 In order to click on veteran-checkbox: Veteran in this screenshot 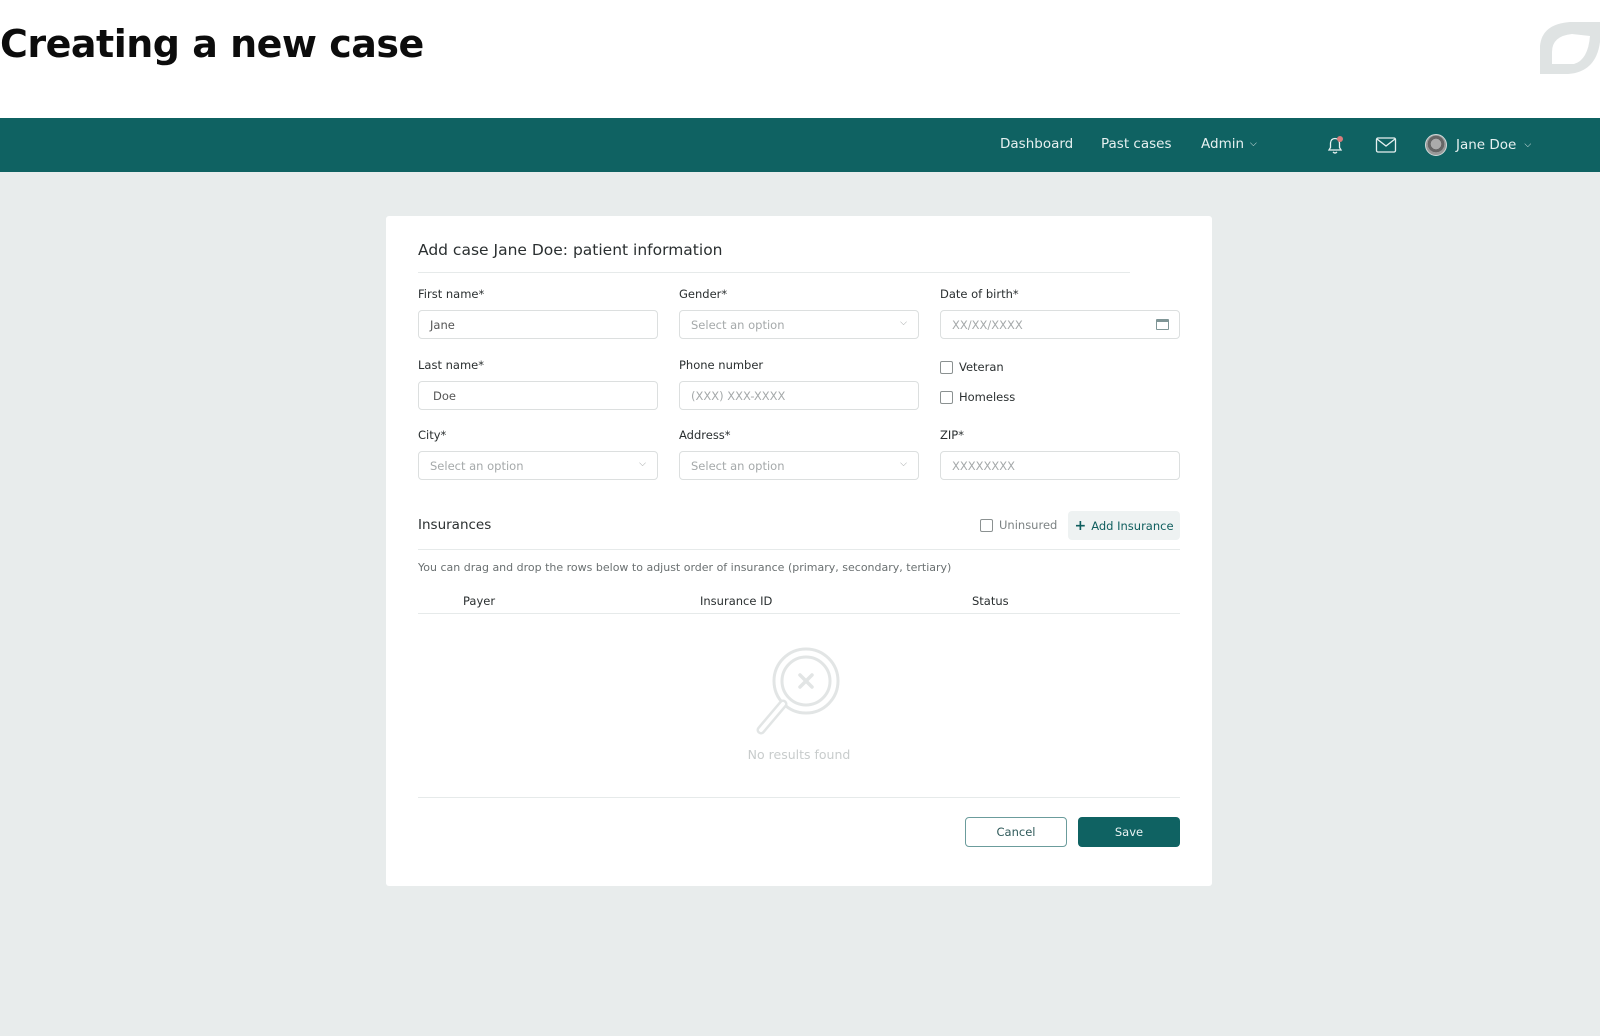, I will do `click(972, 367)`.